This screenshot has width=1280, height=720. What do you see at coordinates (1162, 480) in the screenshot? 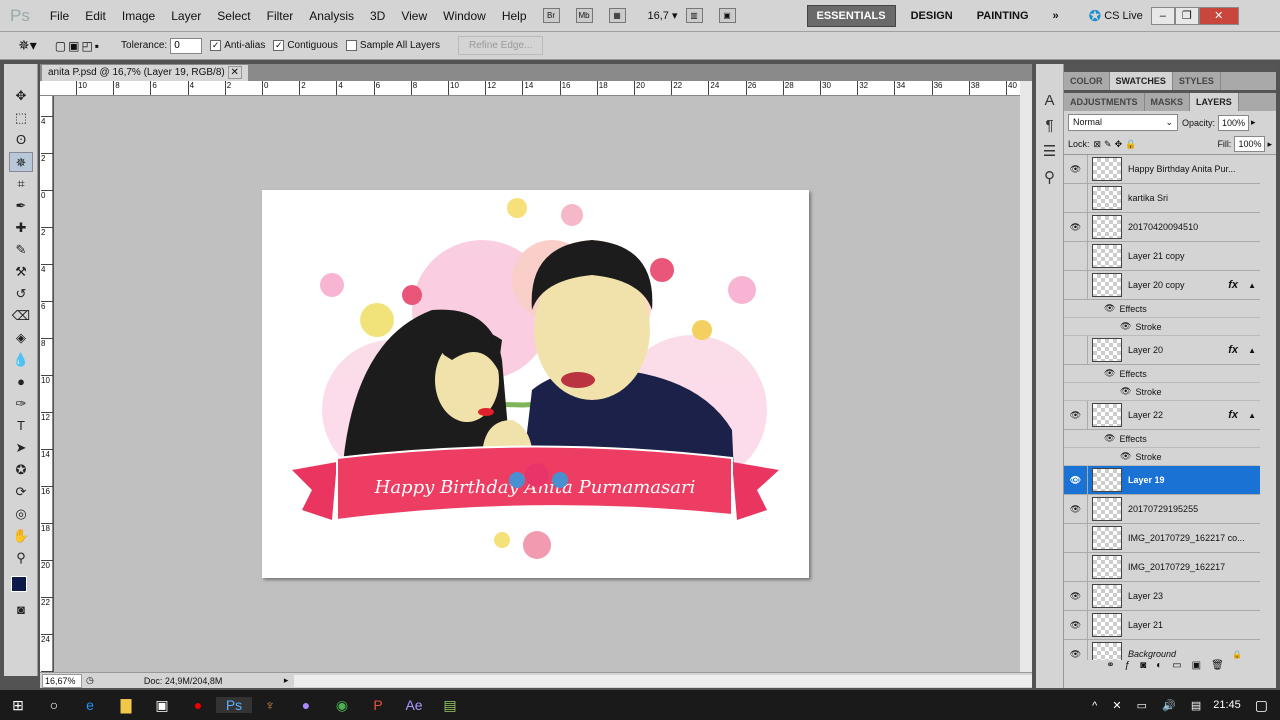
I see `layer-row: 👁 Layer 19` at bounding box center [1162, 480].